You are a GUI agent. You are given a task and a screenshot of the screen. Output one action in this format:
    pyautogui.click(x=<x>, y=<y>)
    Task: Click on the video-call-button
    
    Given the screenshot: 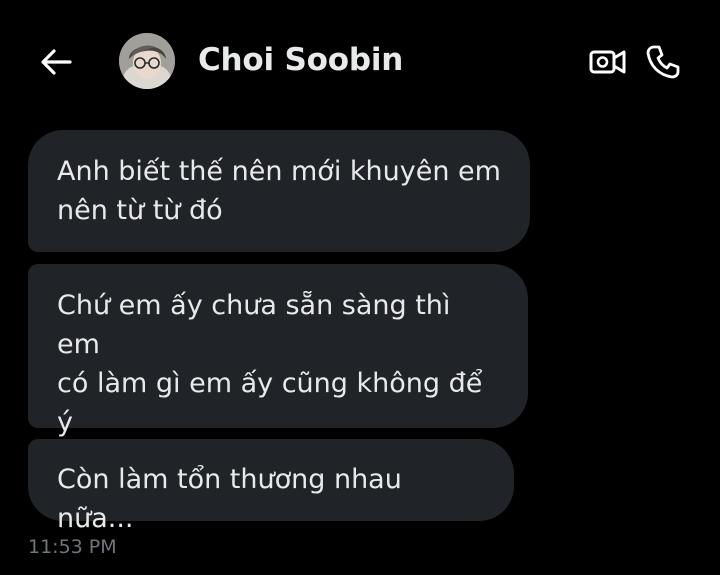 What is the action you would take?
    pyautogui.click(x=608, y=62)
    